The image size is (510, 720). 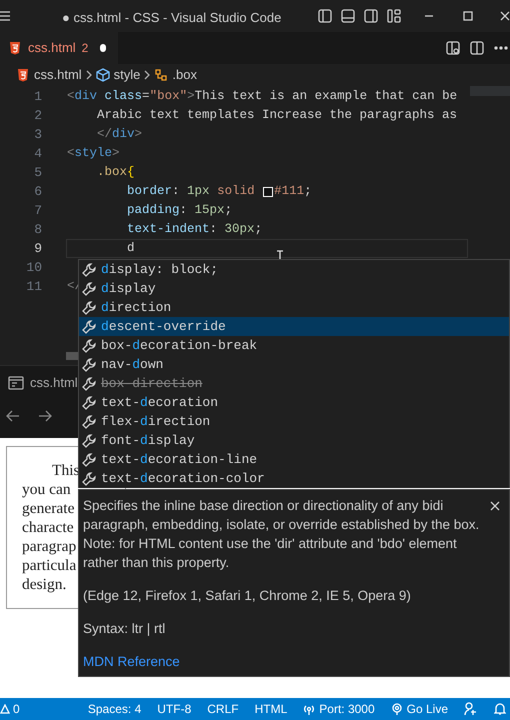 What do you see at coordinates (37, 153) in the screenshot?
I see `line-number: 4` at bounding box center [37, 153].